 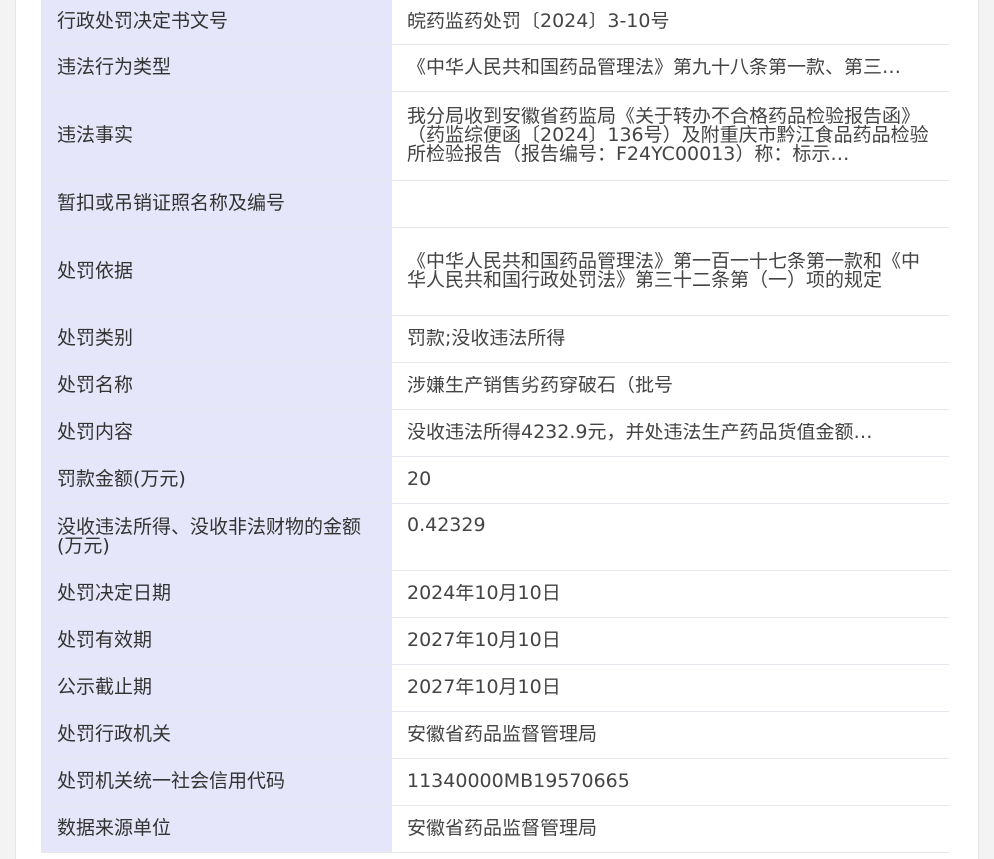 I want to click on row-label: 处罚依据, so click(x=216, y=271).